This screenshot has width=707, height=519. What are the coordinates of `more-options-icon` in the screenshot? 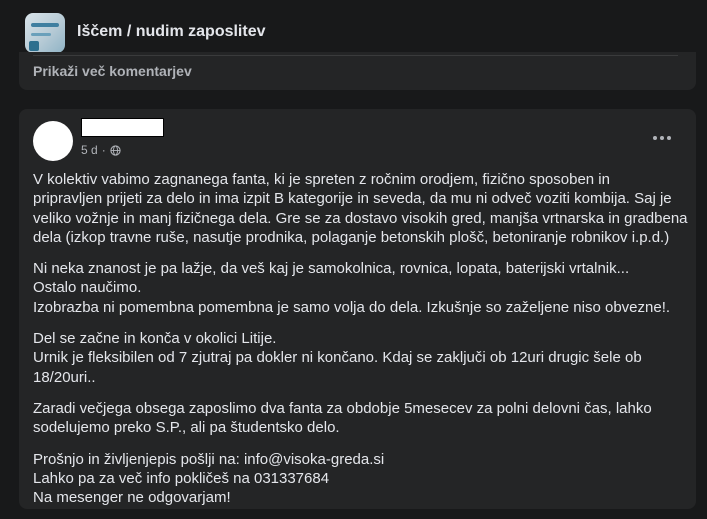 It's located at (662, 138).